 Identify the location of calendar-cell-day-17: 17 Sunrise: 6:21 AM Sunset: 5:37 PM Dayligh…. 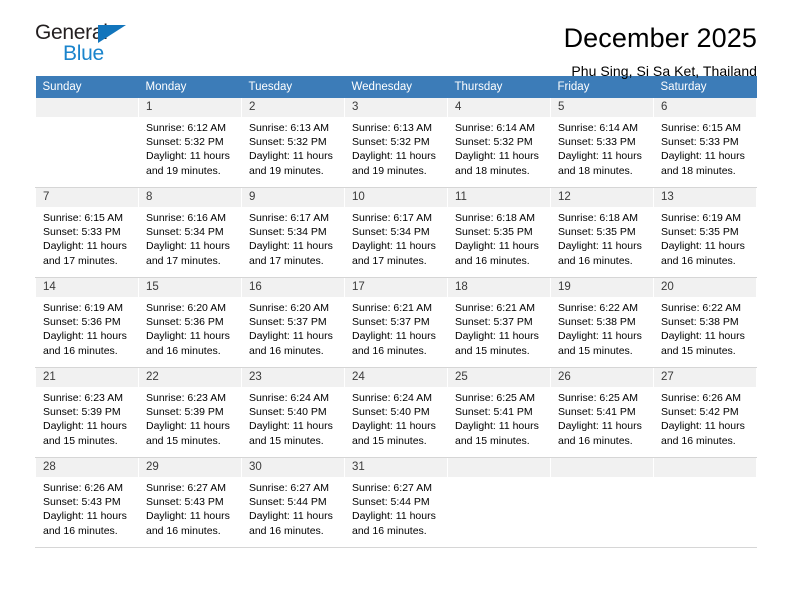
(396, 322).